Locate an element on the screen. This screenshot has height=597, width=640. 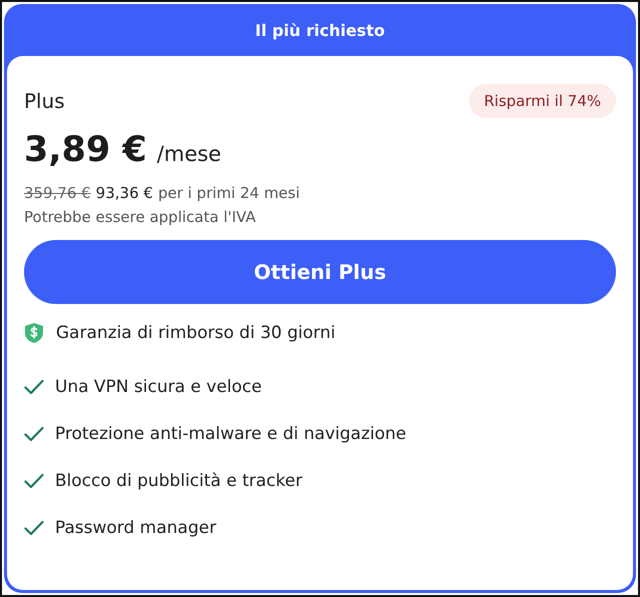
price-unit: /mese is located at coordinates (189, 154).